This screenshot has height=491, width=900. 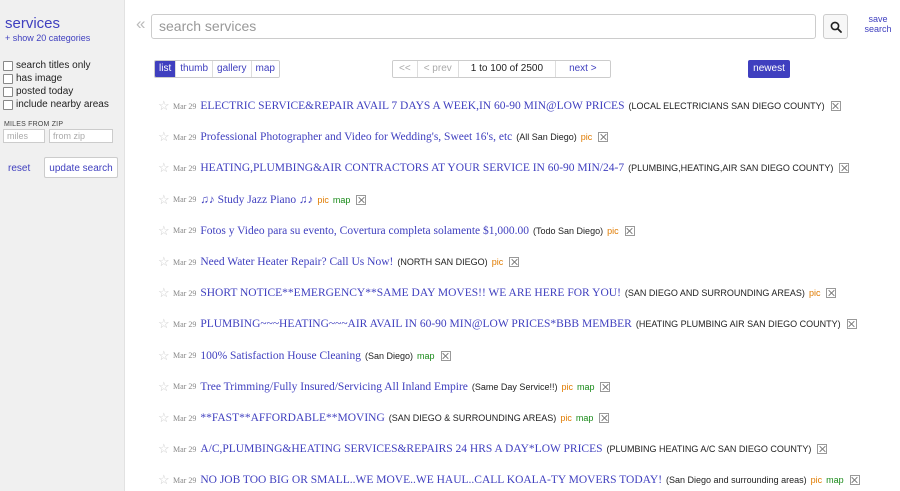 What do you see at coordinates (726, 106) in the screenshot?
I see `listing-location: (LOCAL ELECTRICIANS SAN DIEGO COUNTY)` at bounding box center [726, 106].